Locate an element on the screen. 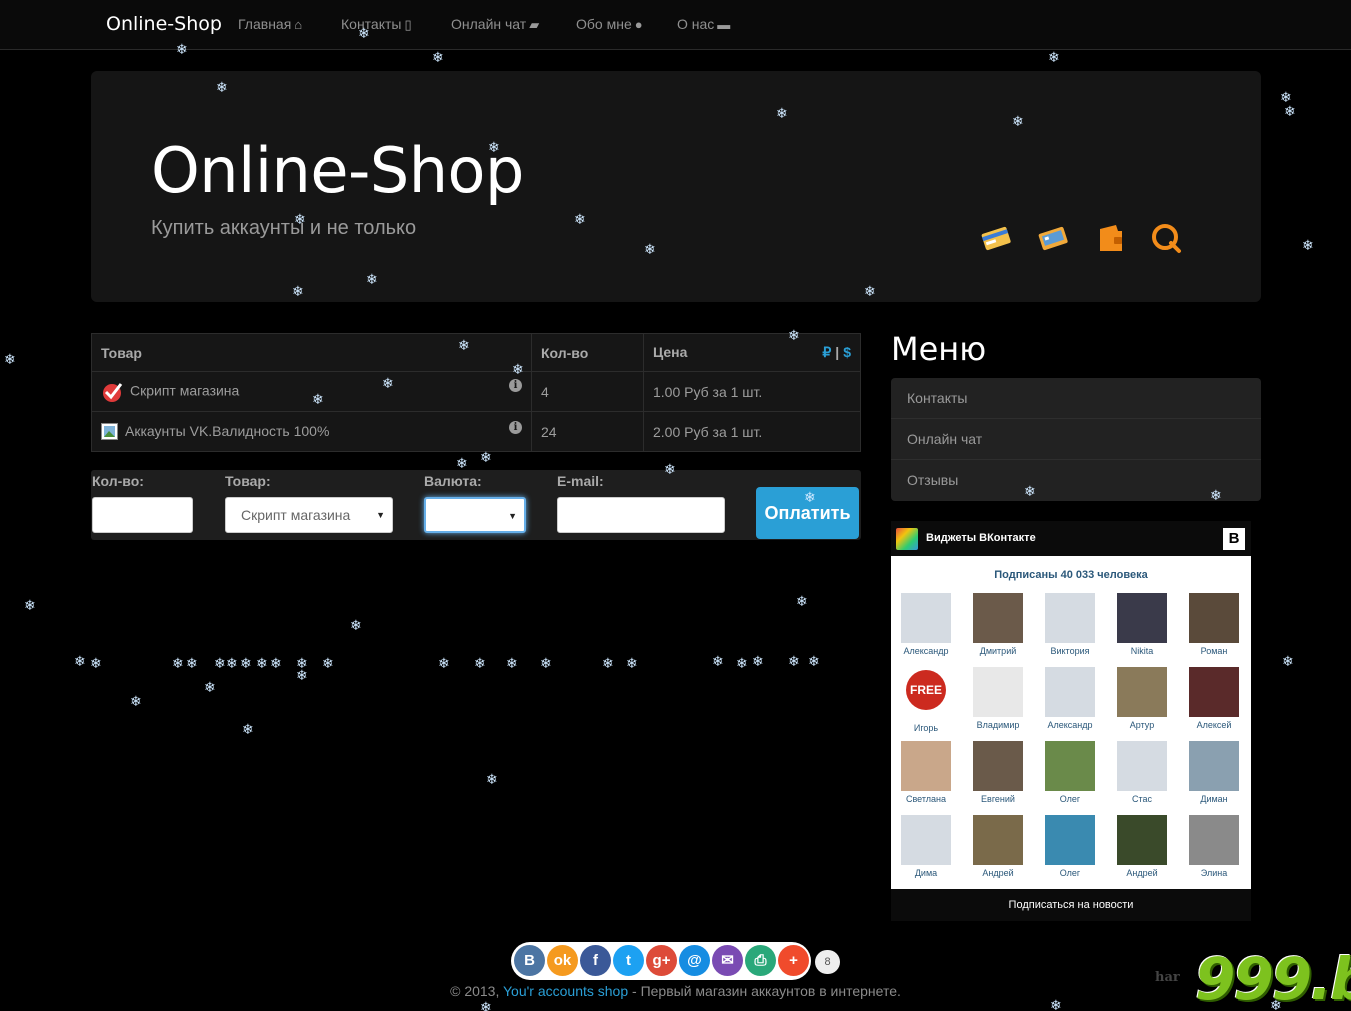 This screenshot has width=1351, height=1011. table-row: Скрипт магазина i 4 1.00 Руб за 1 шт. is located at coordinates (476, 391).